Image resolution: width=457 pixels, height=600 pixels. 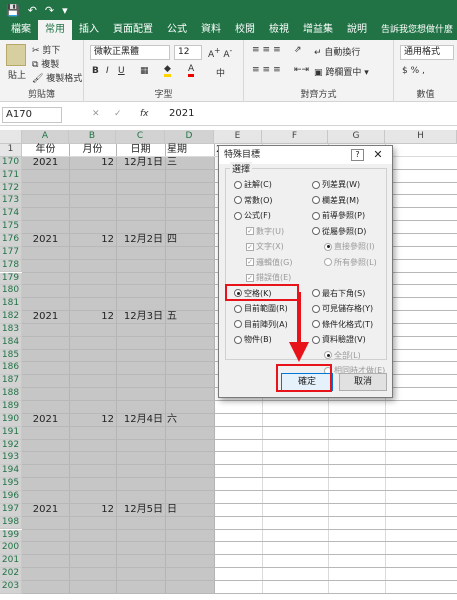 What do you see at coordinates (252, 215) in the screenshot?
I see `option-left_options-2: 公式(F)` at bounding box center [252, 215].